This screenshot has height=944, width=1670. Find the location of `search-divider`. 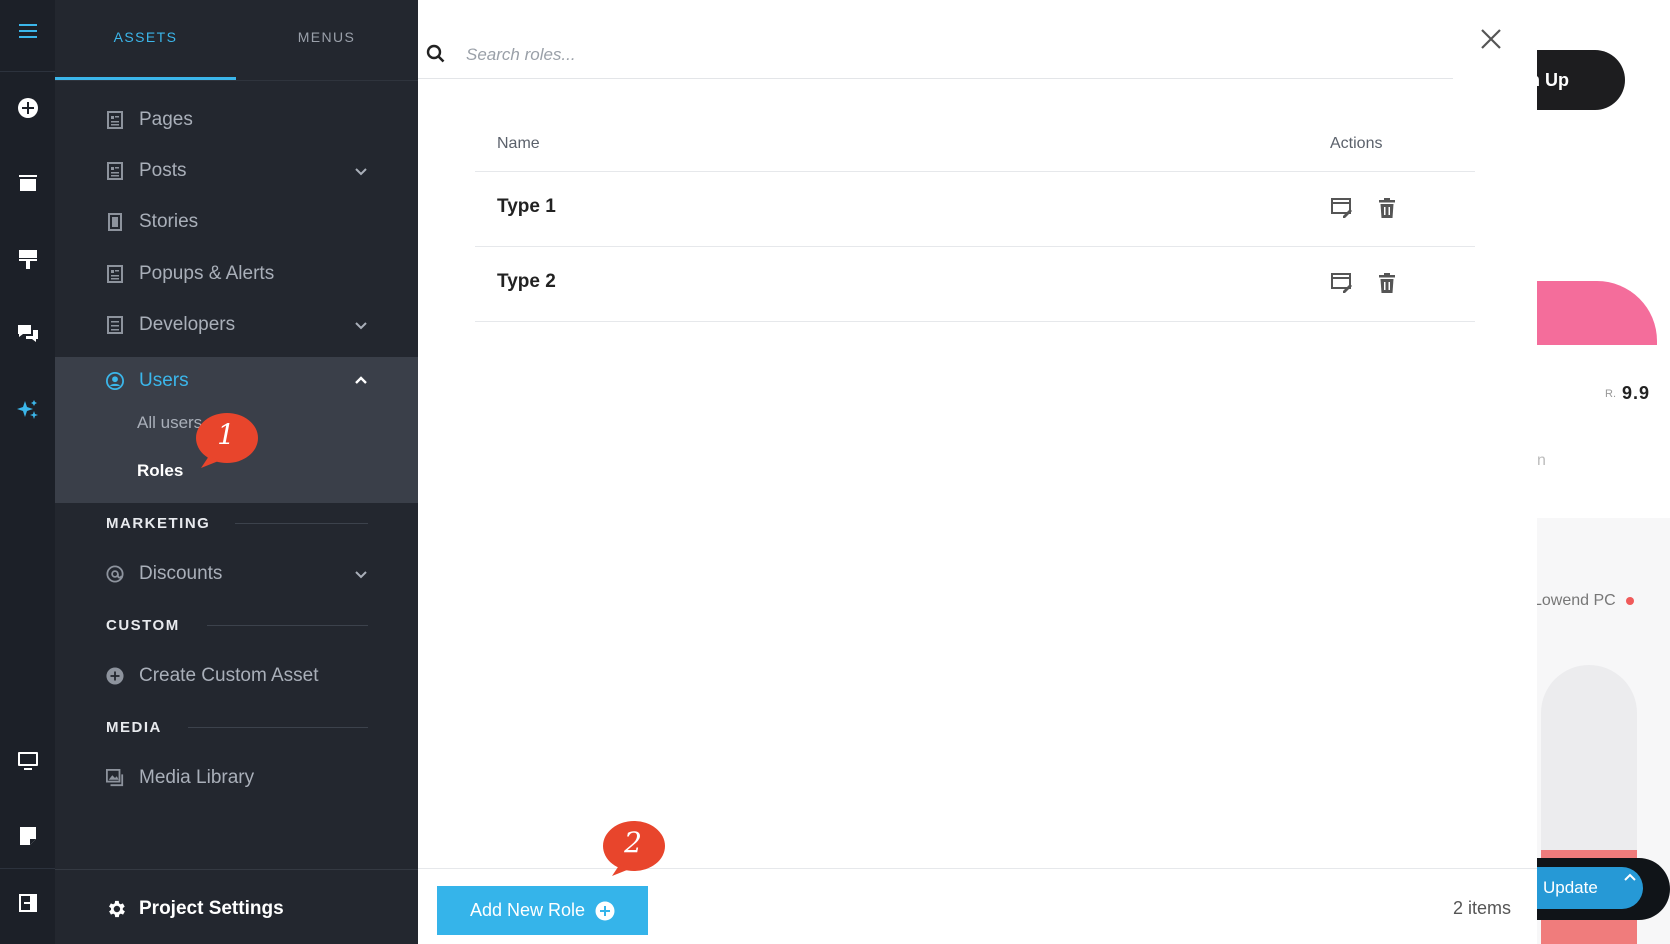

search-divider is located at coordinates (935, 78).